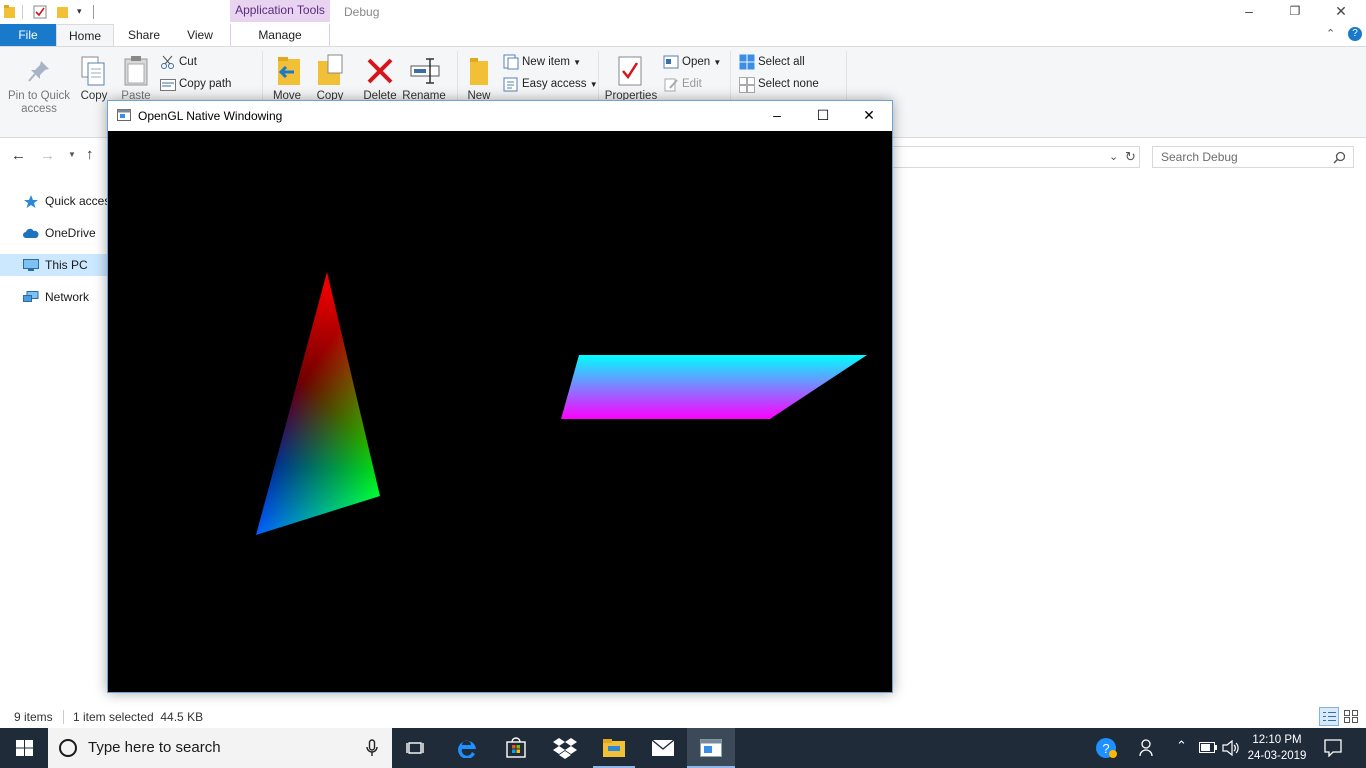 This screenshot has height=768, width=1366. I want to click on new-folder-icon, so click(479, 71).